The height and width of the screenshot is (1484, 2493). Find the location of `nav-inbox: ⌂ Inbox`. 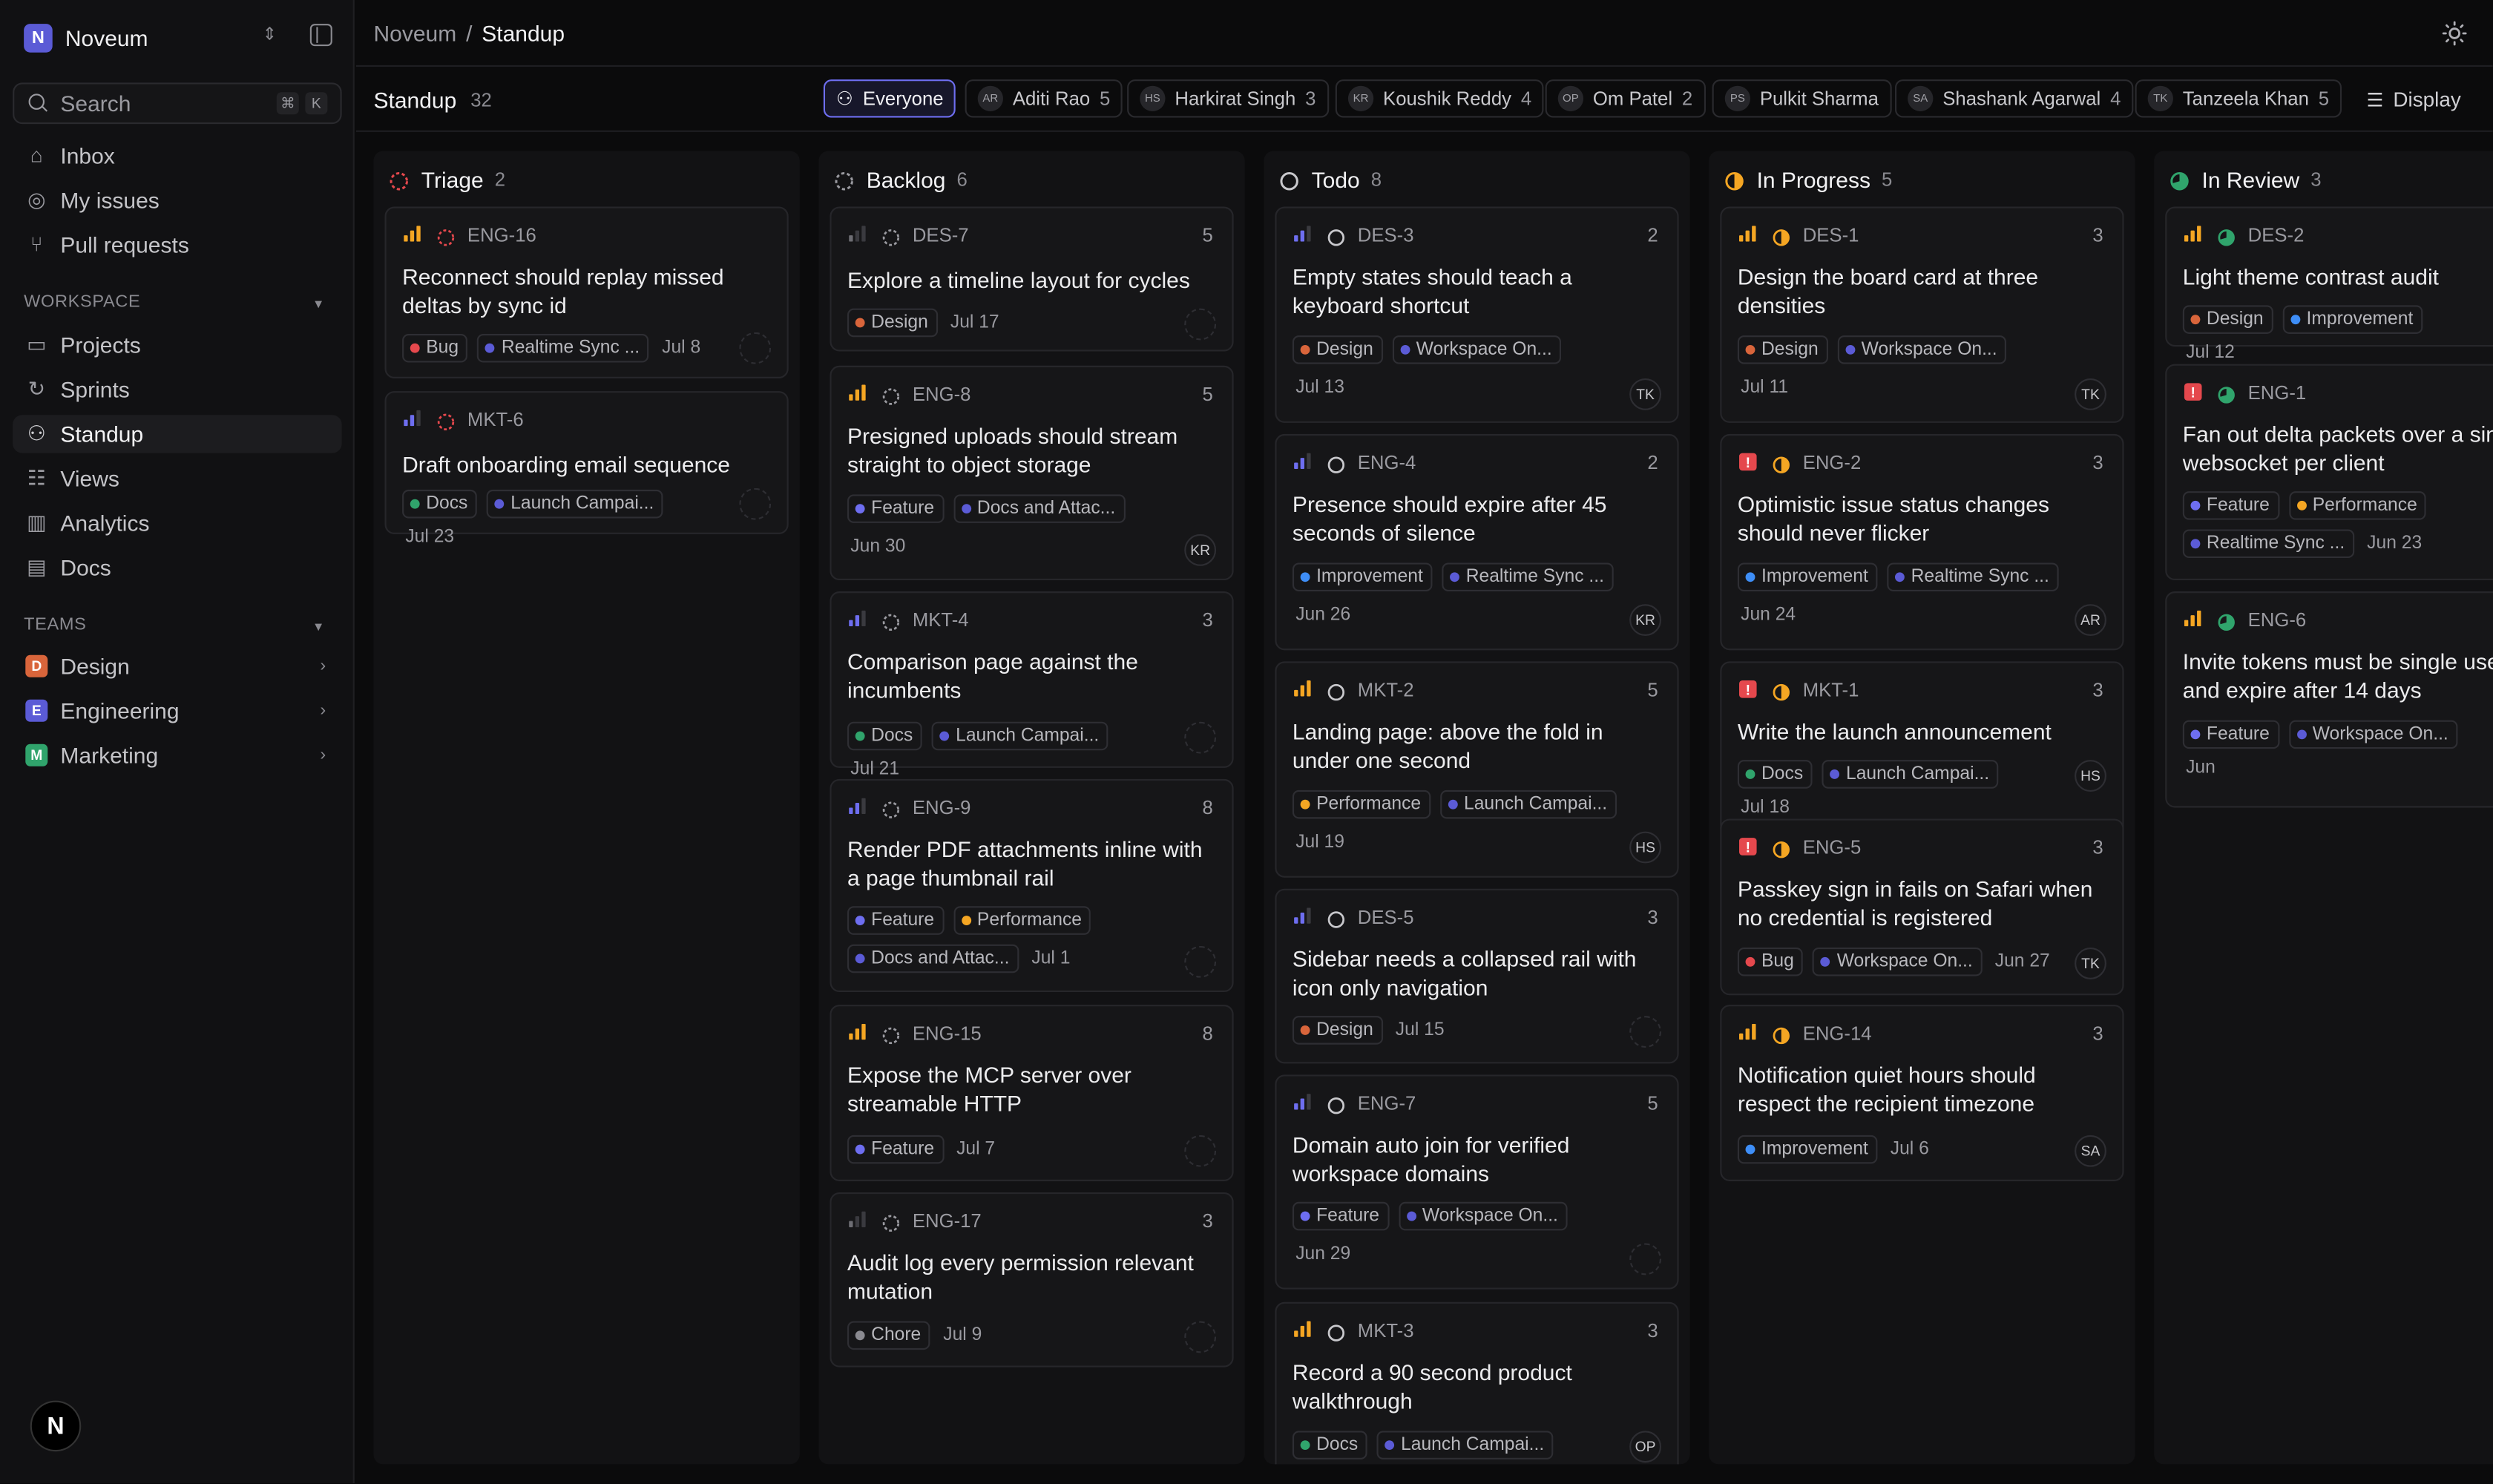

nav-inbox: ⌂ Inbox is located at coordinates (177, 155).